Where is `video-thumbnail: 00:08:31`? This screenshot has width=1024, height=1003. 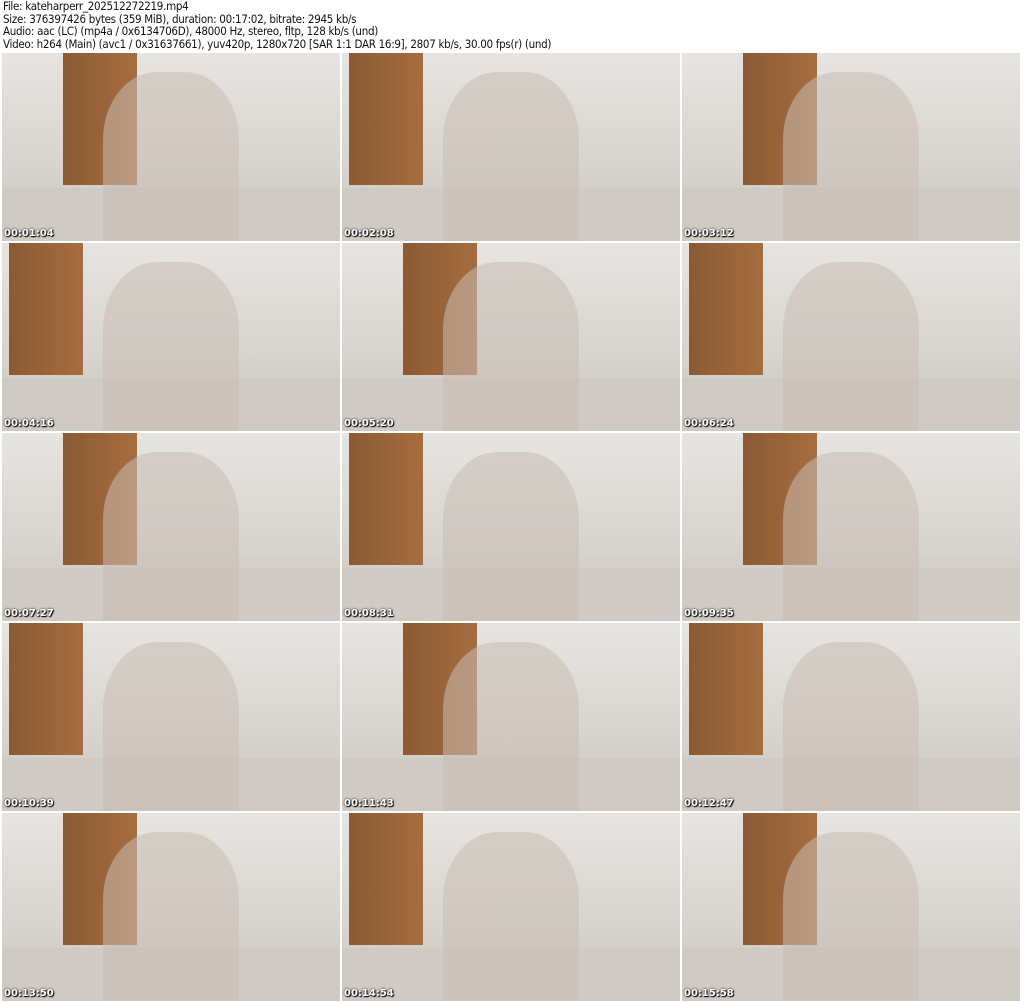 video-thumbnail: 00:08:31 is located at coordinates (511, 527).